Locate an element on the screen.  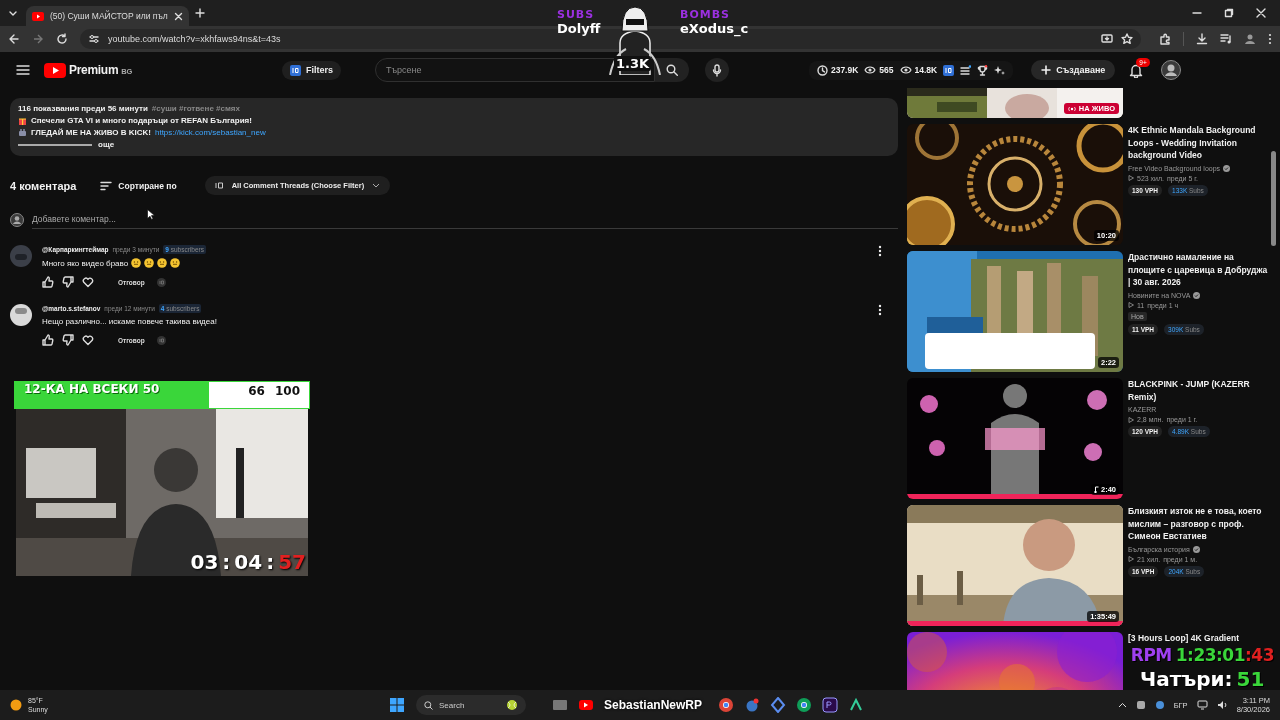
comment-count: 4 коментара is located at coordinates (43, 185).